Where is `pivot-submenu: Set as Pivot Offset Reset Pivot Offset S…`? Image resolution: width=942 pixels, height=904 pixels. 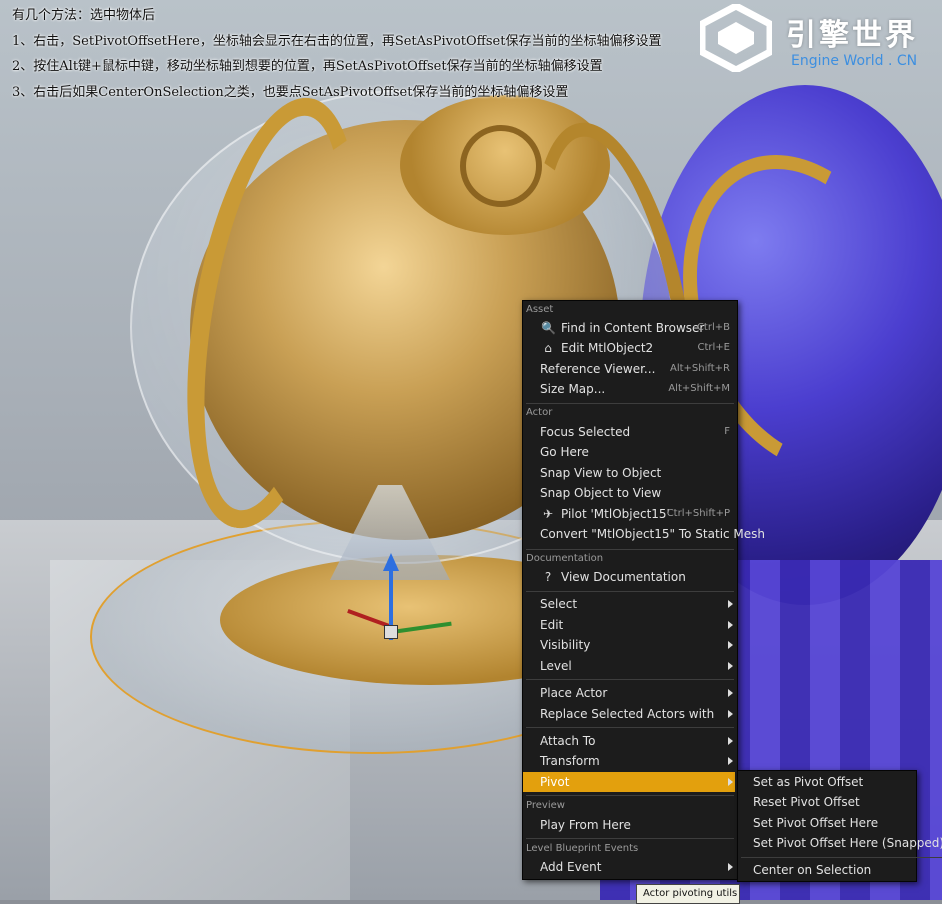
pivot-submenu: Set as Pivot Offset Reset Pivot Offset S… is located at coordinates (839, 826).